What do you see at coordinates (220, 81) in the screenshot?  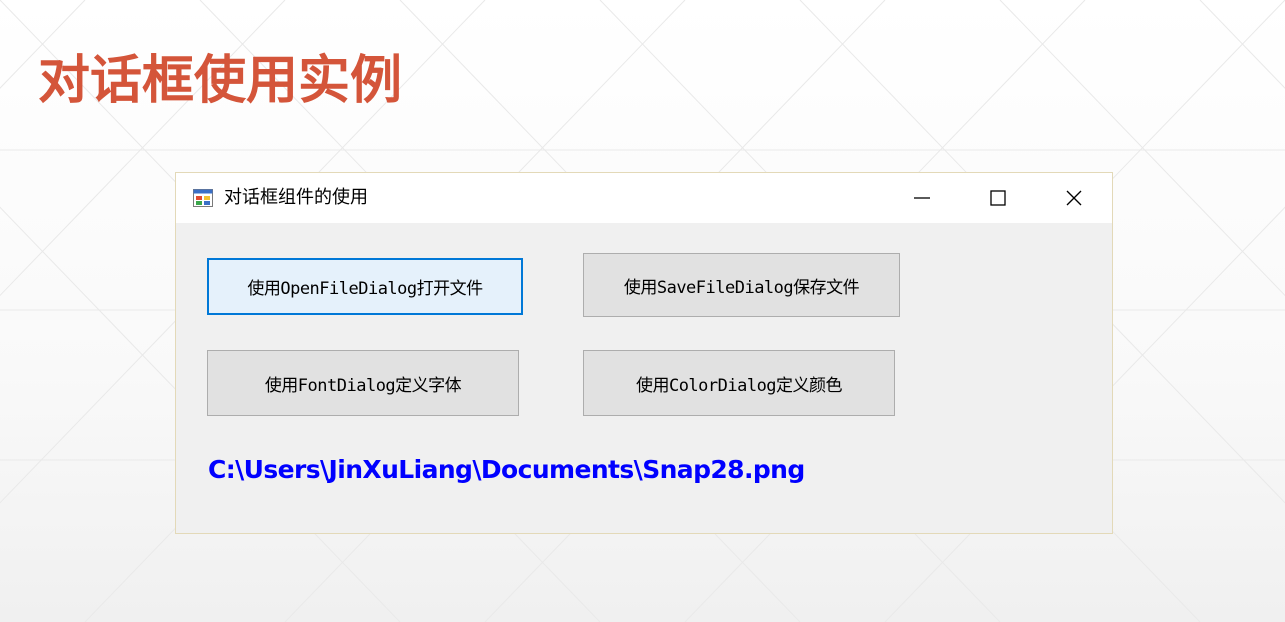 I see `slide-title: 对话框使用实例` at bounding box center [220, 81].